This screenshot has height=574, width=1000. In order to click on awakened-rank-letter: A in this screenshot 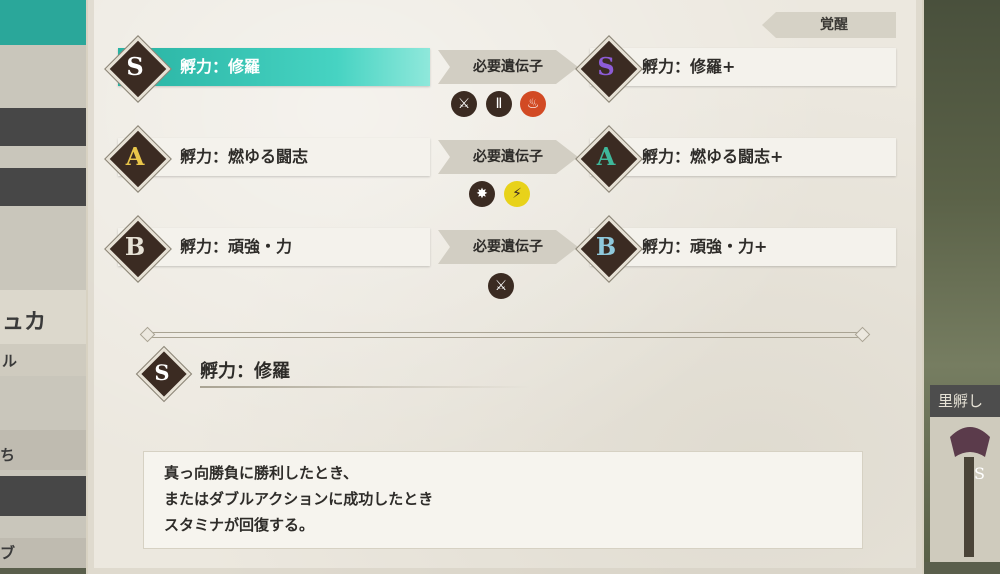, I will do `click(606, 156)`.